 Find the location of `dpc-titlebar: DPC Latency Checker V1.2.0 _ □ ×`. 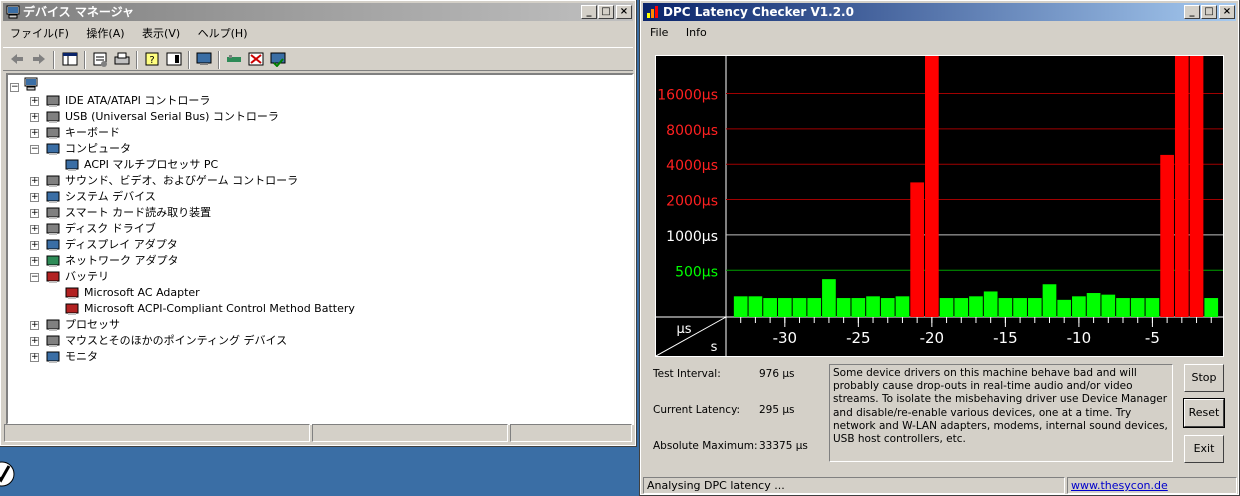

dpc-titlebar: DPC Latency Checker V1.2.0 _ □ × is located at coordinates (939, 12).